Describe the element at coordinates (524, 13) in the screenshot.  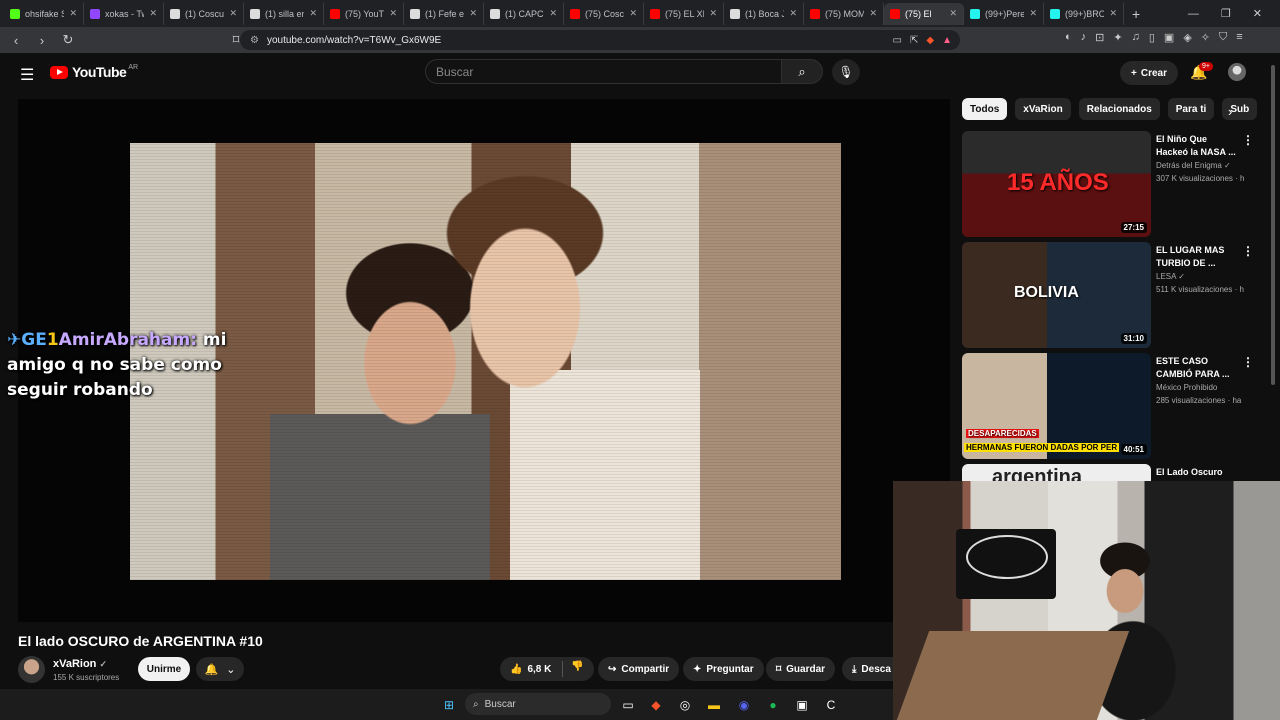
I see `browser-tab: (1) CAPCOM ✕` at that location.